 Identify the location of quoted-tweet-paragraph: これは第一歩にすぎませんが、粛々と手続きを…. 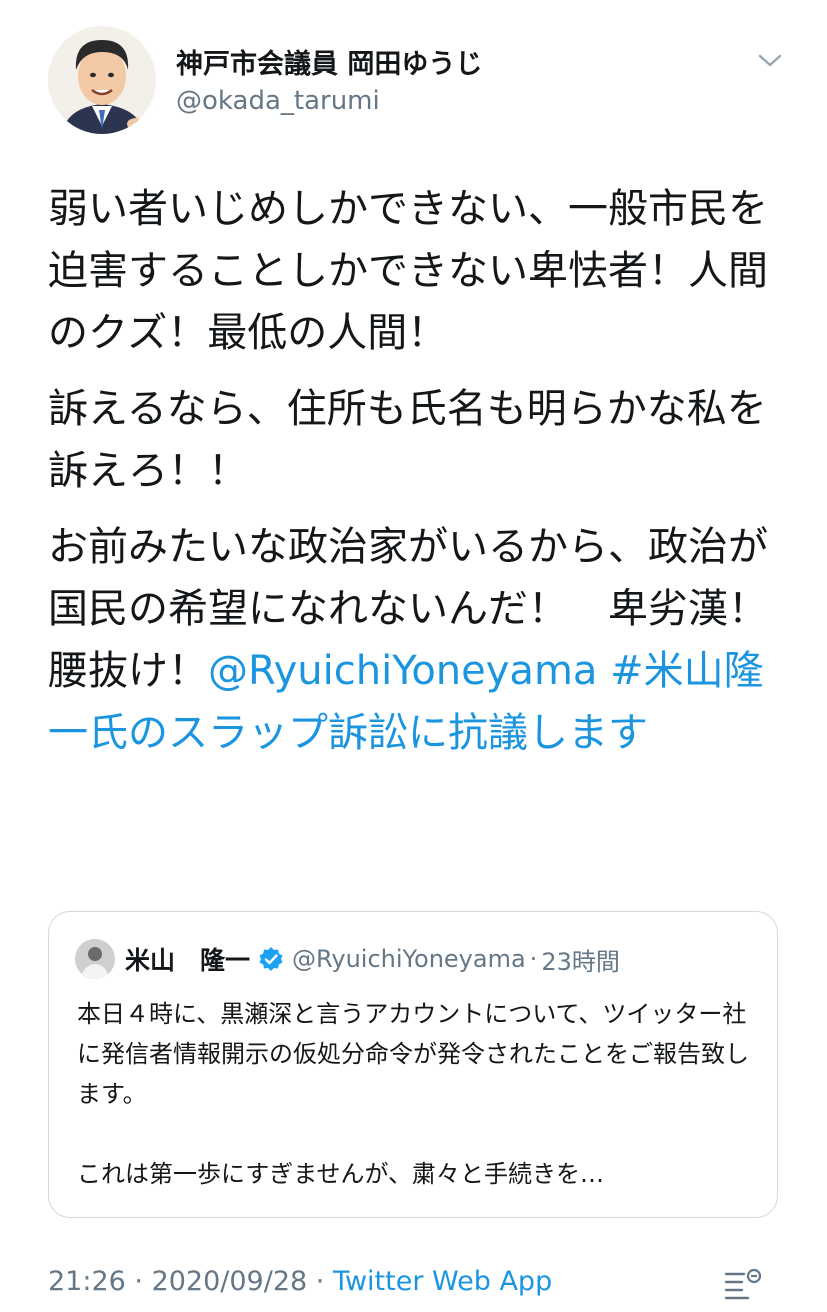
(341, 1174).